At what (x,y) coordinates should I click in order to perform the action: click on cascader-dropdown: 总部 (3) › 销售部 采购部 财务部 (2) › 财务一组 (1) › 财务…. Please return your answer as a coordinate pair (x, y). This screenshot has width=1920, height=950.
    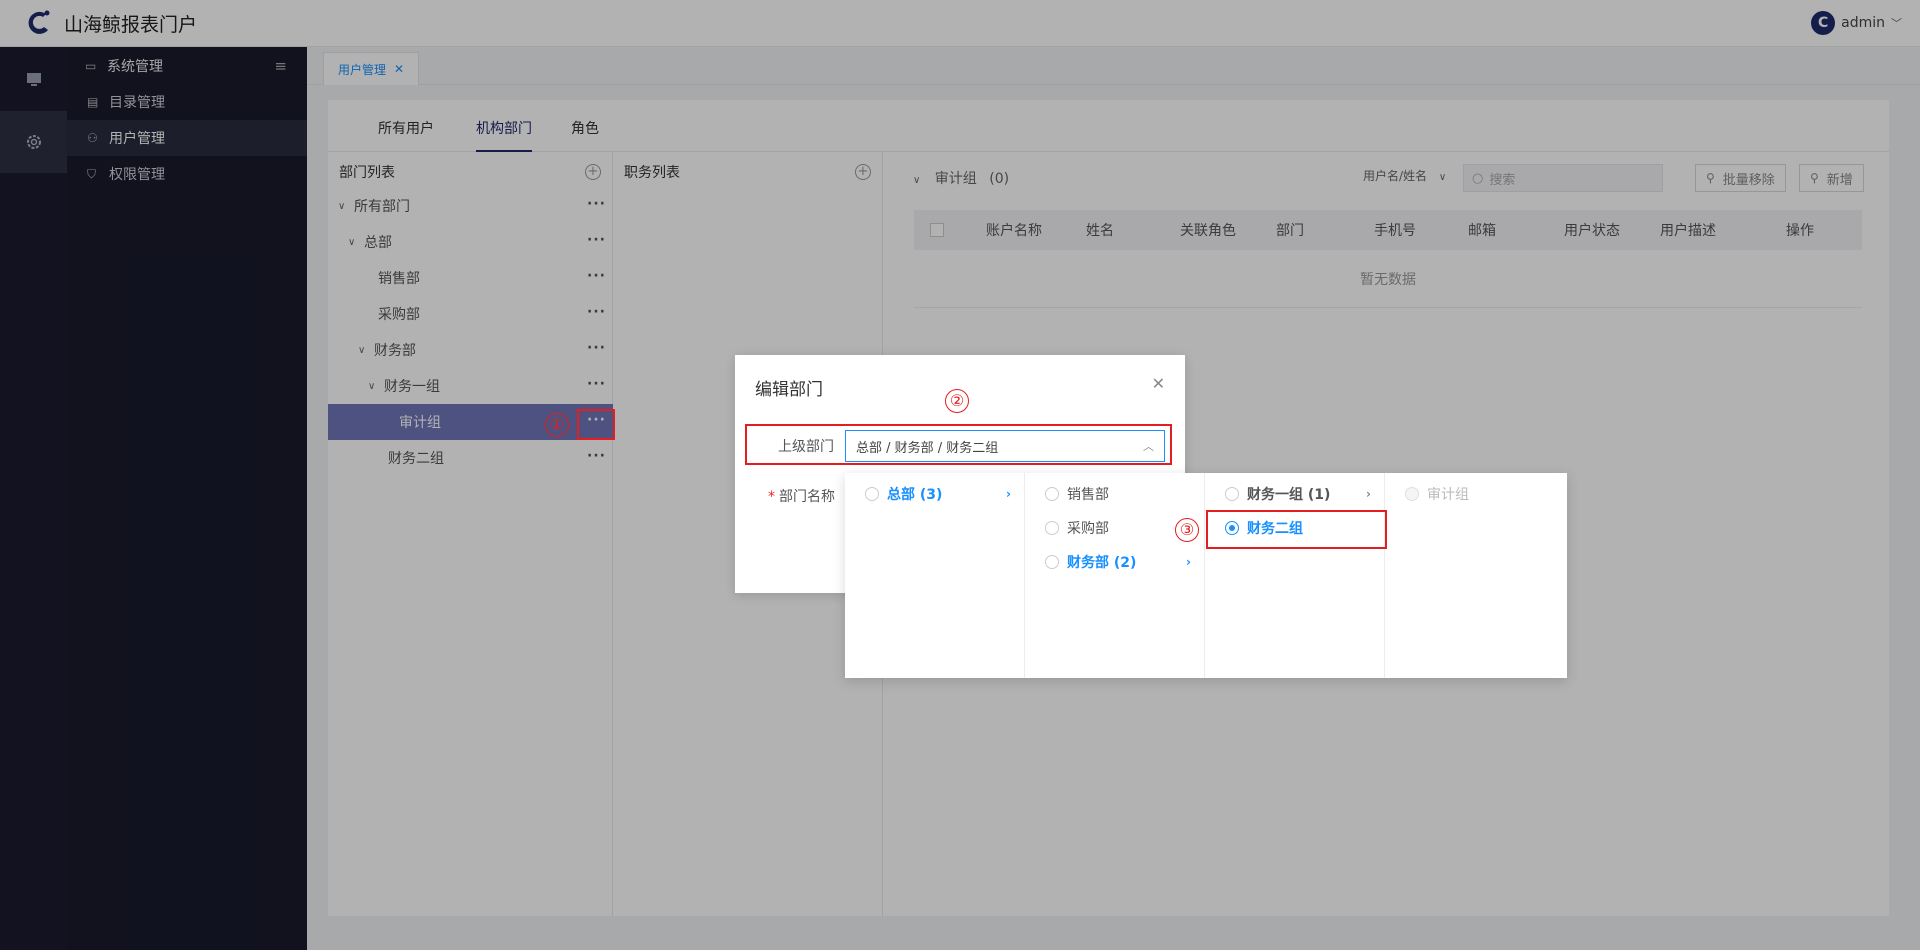
    Looking at the image, I should click on (1206, 575).